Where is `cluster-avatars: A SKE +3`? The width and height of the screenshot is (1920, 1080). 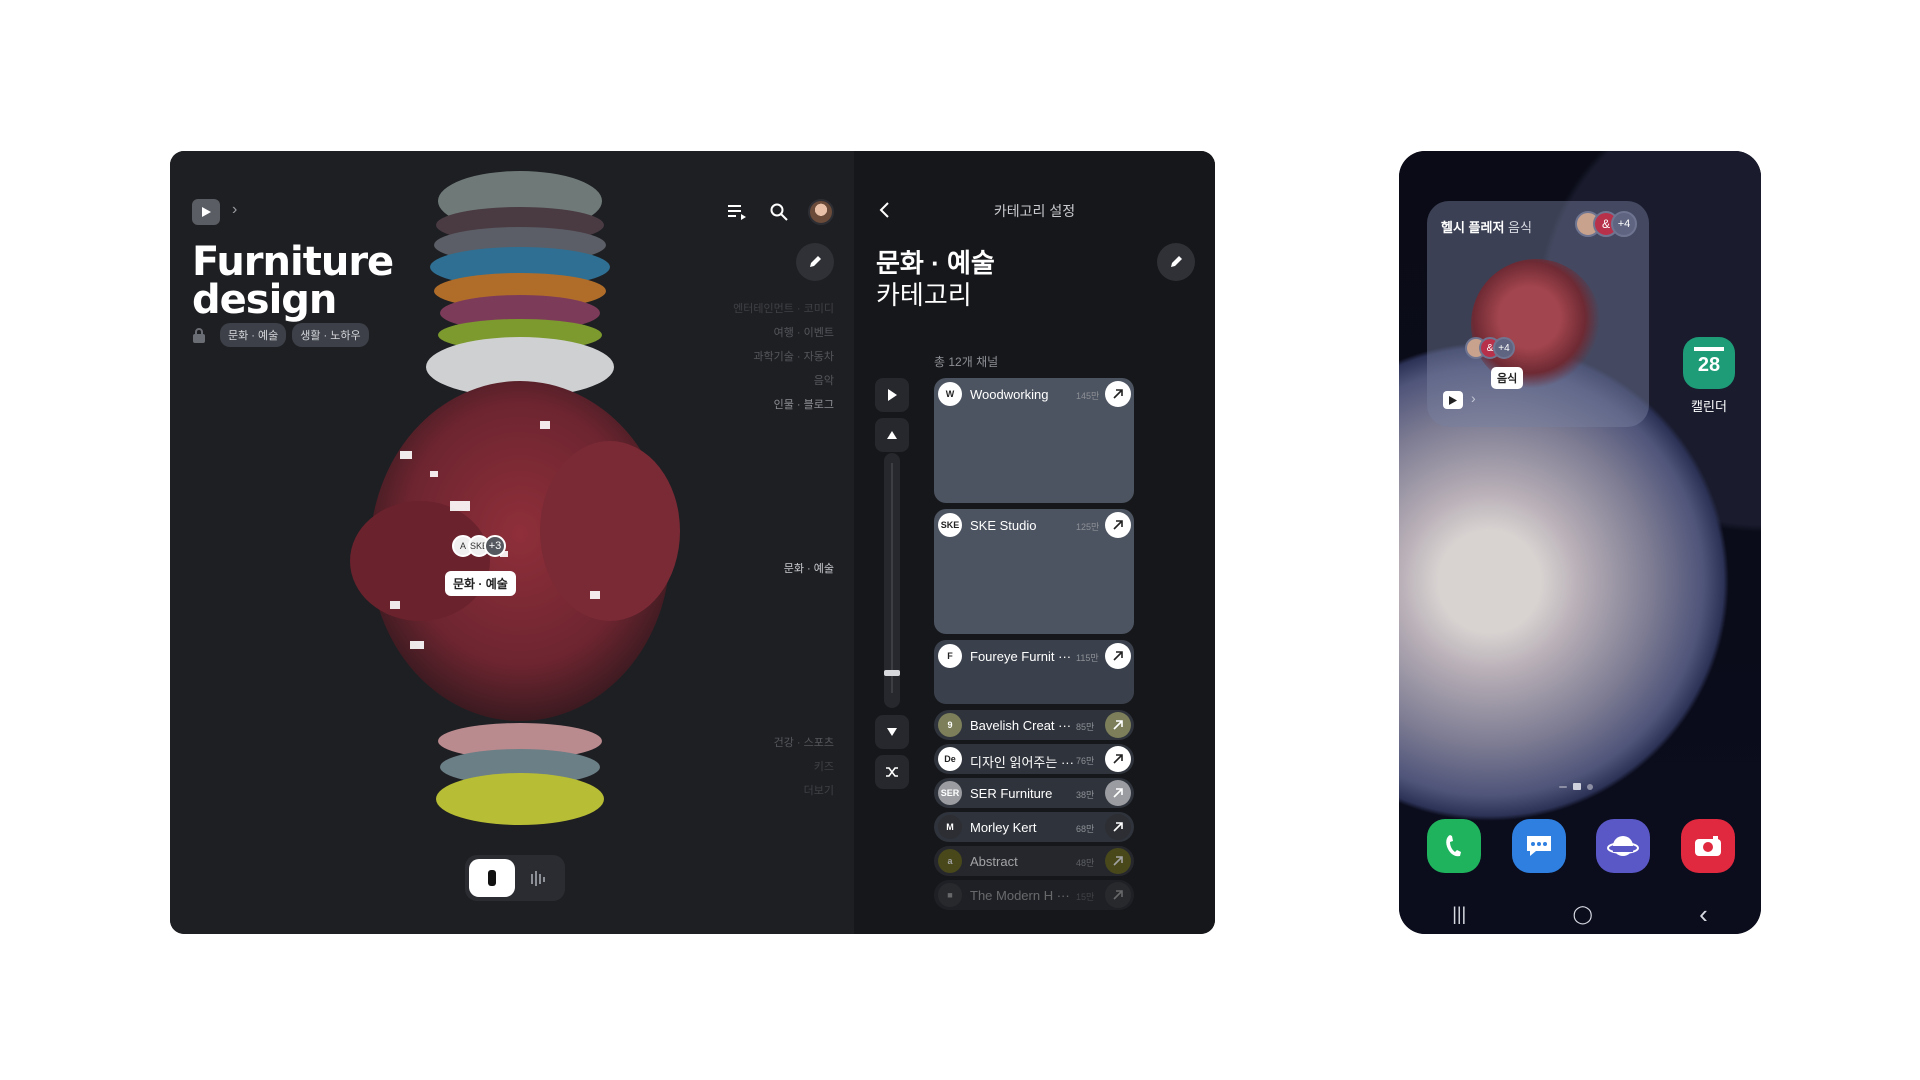 cluster-avatars: A SKE +3 is located at coordinates (479, 546).